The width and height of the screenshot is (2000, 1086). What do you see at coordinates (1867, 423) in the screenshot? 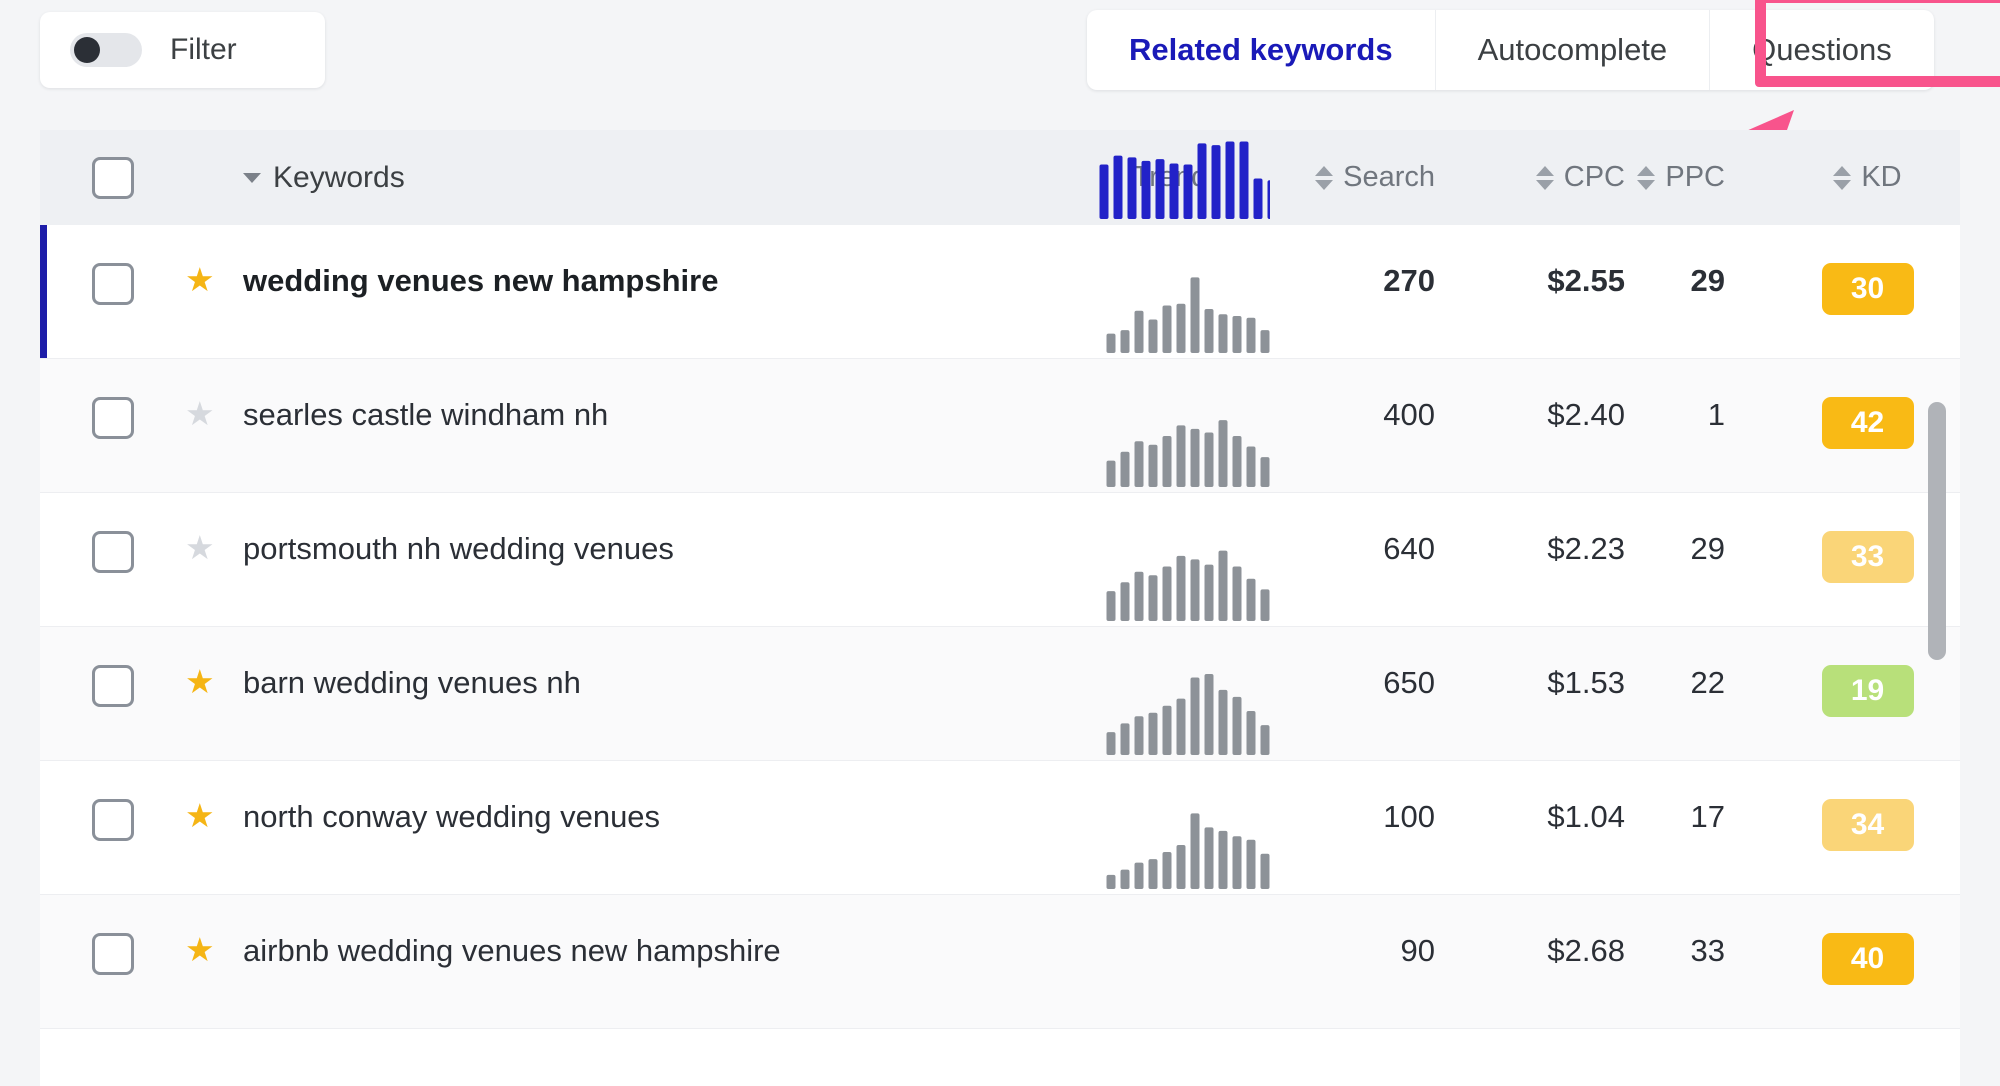
I see `kd-badge: 42` at bounding box center [1867, 423].